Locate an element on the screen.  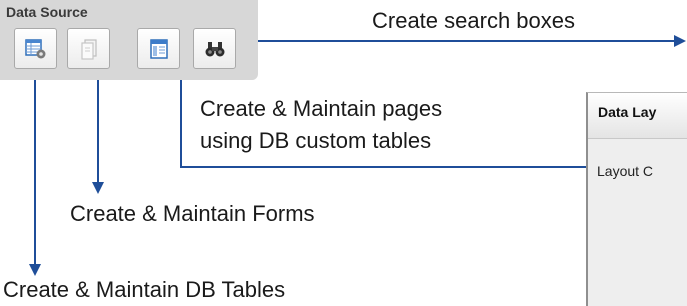
forms-annotation: Create & Maintain Forms is located at coordinates (192, 213).